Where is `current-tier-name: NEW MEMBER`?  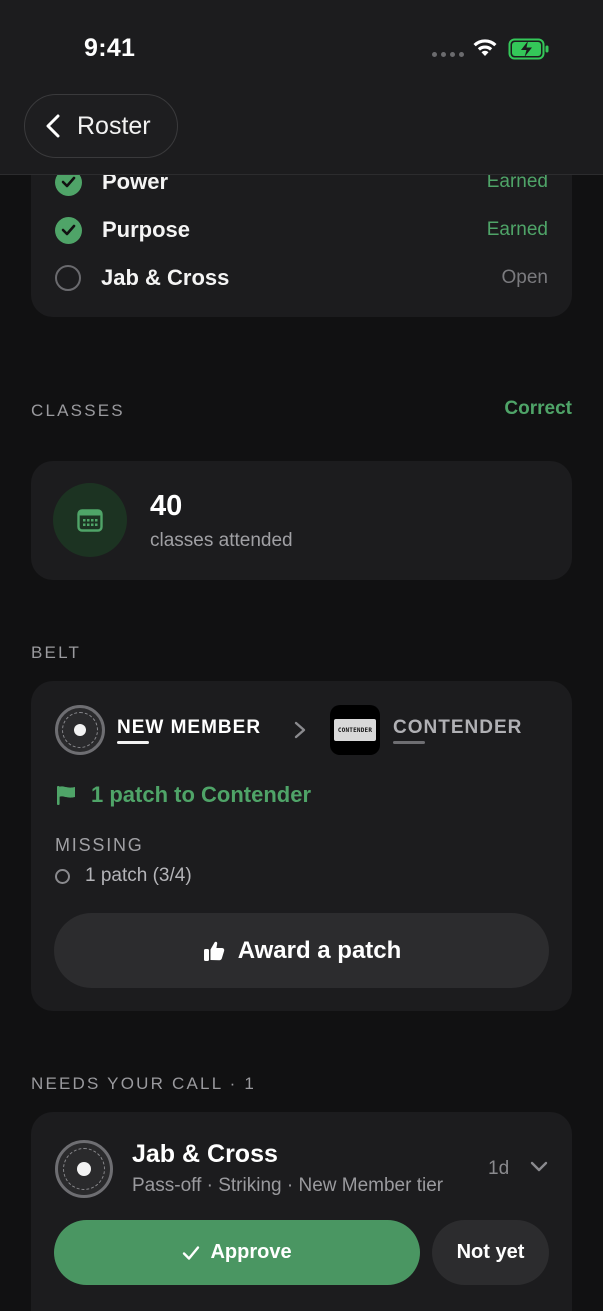
current-tier-name: NEW MEMBER is located at coordinates (189, 727).